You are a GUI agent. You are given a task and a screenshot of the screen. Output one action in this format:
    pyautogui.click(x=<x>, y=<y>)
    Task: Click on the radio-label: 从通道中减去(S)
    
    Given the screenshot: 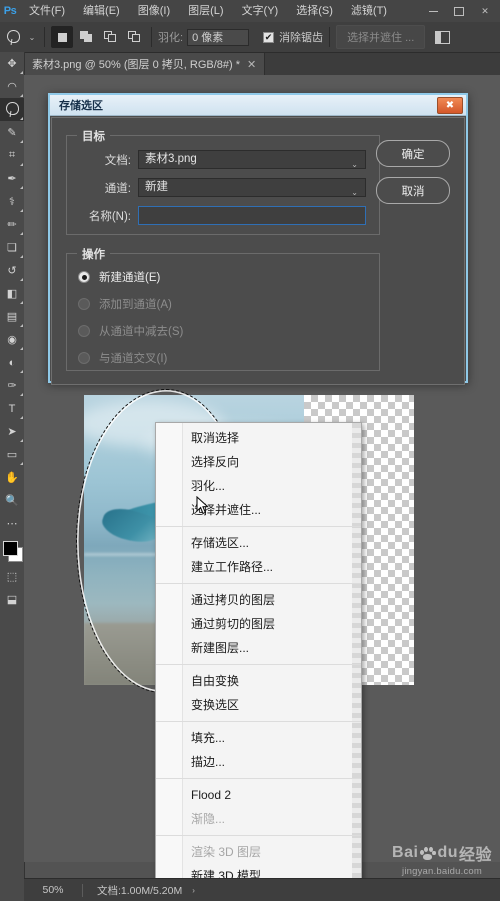 What is the action you would take?
    pyautogui.click(x=141, y=332)
    